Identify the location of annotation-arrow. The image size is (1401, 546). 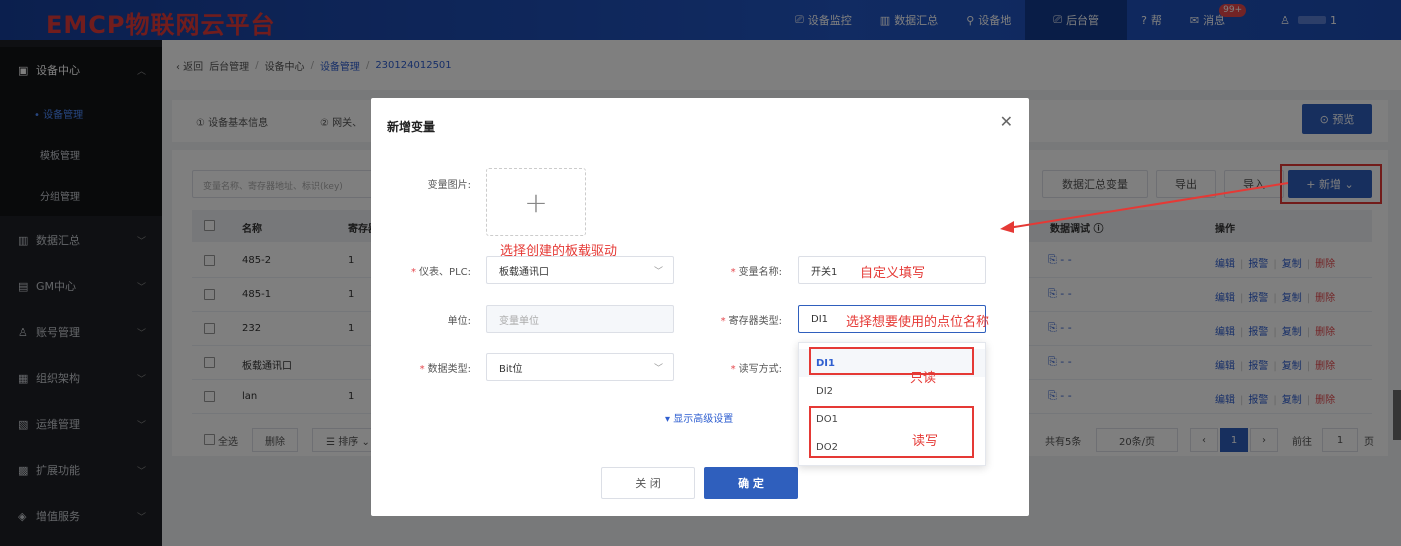
(1144, 207).